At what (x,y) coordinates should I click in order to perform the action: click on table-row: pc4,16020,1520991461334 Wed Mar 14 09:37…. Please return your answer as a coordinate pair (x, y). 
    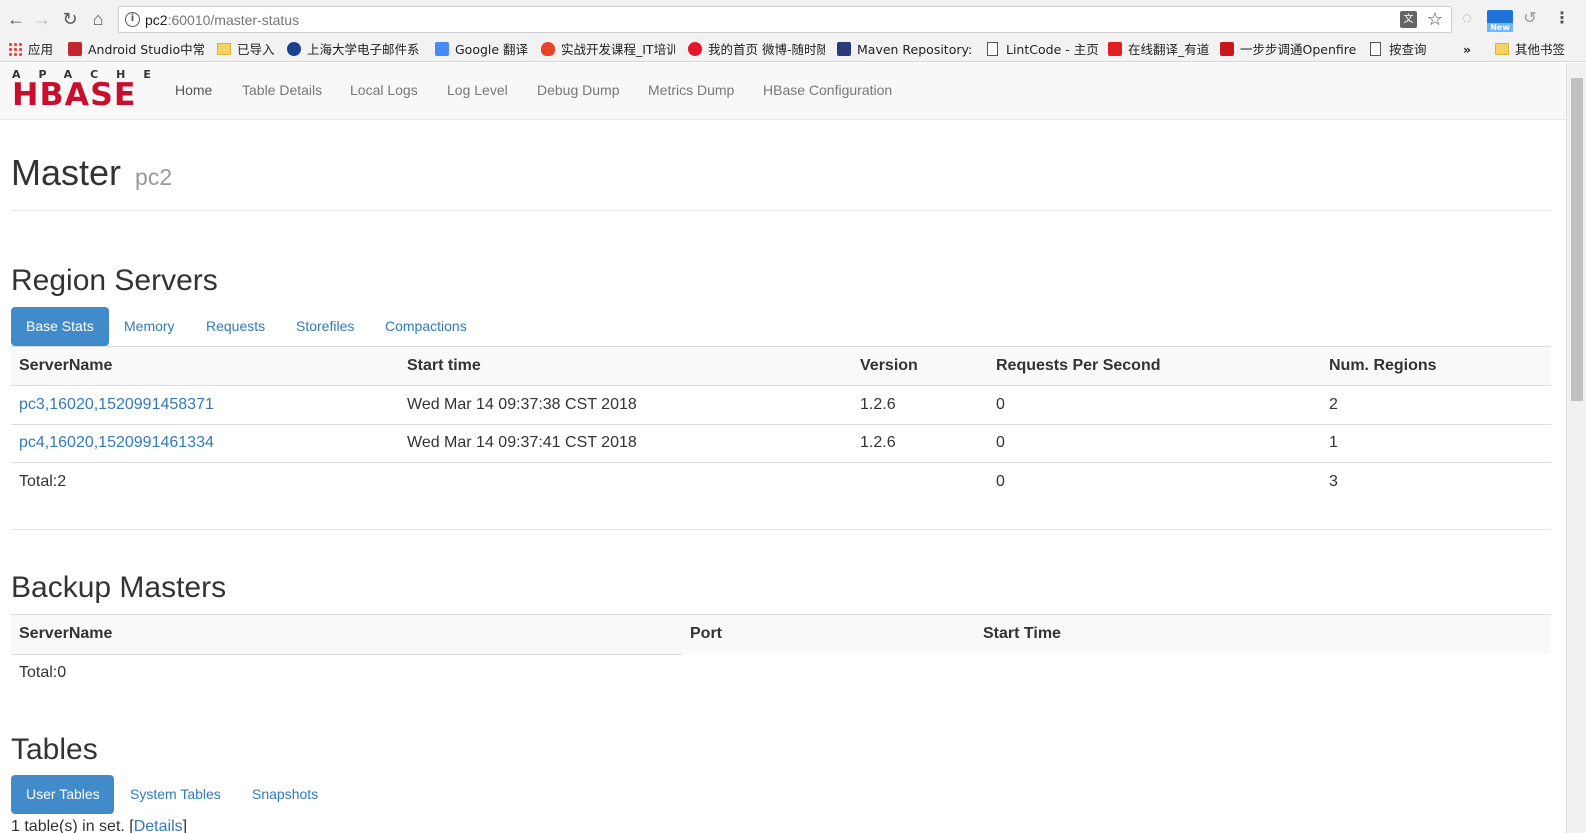
    Looking at the image, I should click on (781, 443).